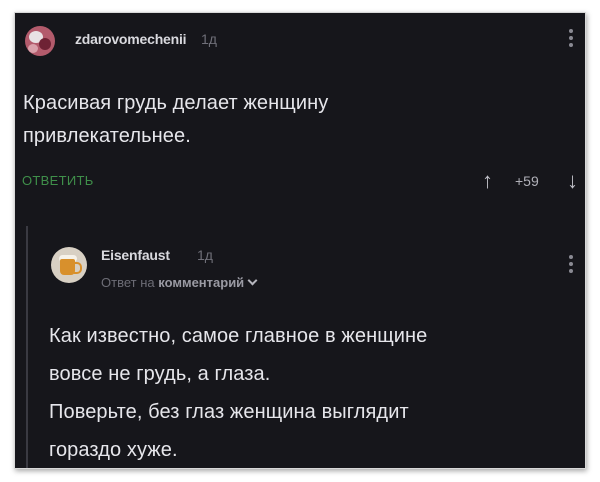 This screenshot has height=482, width=600. I want to click on reply-author: Eisenfaust, so click(135, 255).